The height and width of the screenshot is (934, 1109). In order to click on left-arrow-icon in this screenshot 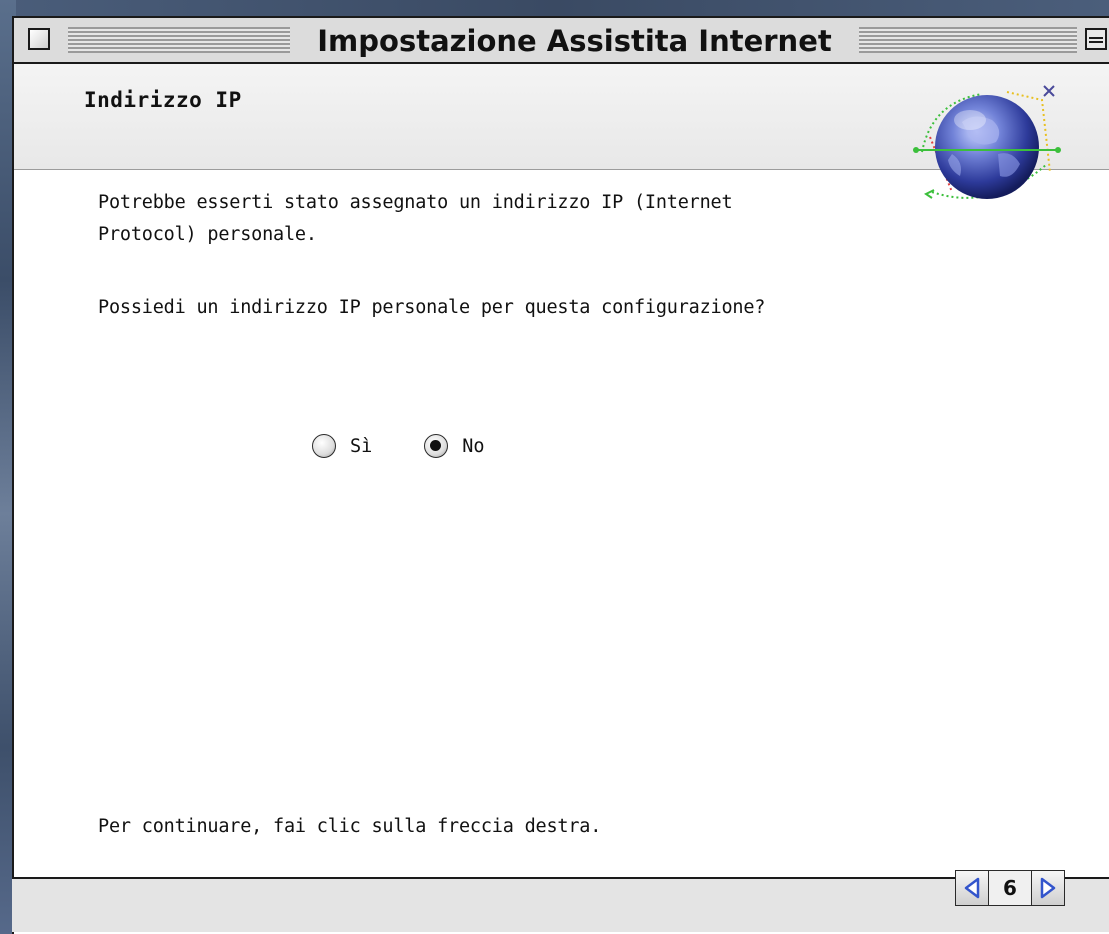, I will do `click(972, 888)`.